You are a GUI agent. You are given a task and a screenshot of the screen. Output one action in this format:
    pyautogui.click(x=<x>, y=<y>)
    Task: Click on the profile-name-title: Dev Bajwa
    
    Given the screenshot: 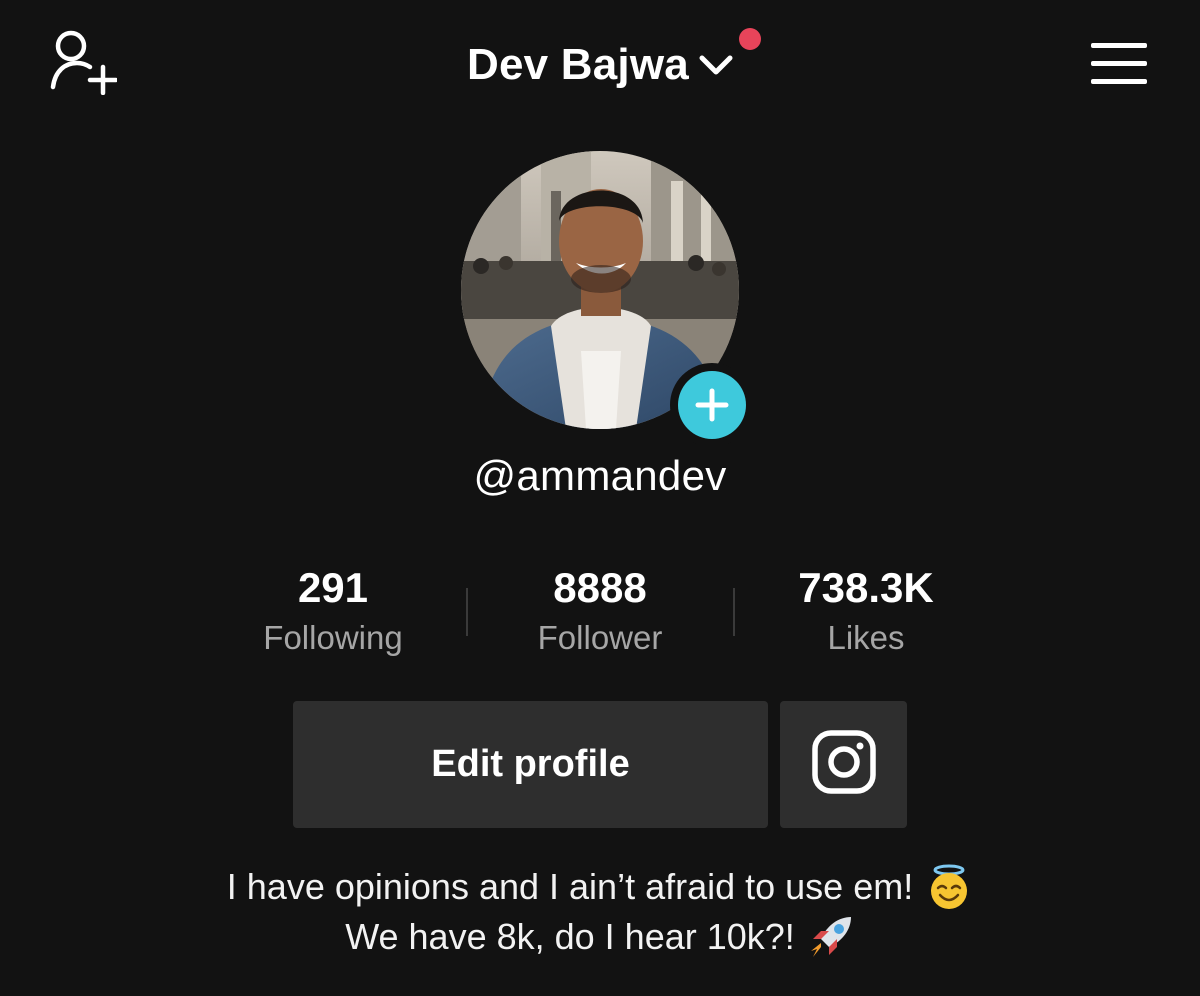 What is the action you would take?
    pyautogui.click(x=578, y=64)
    